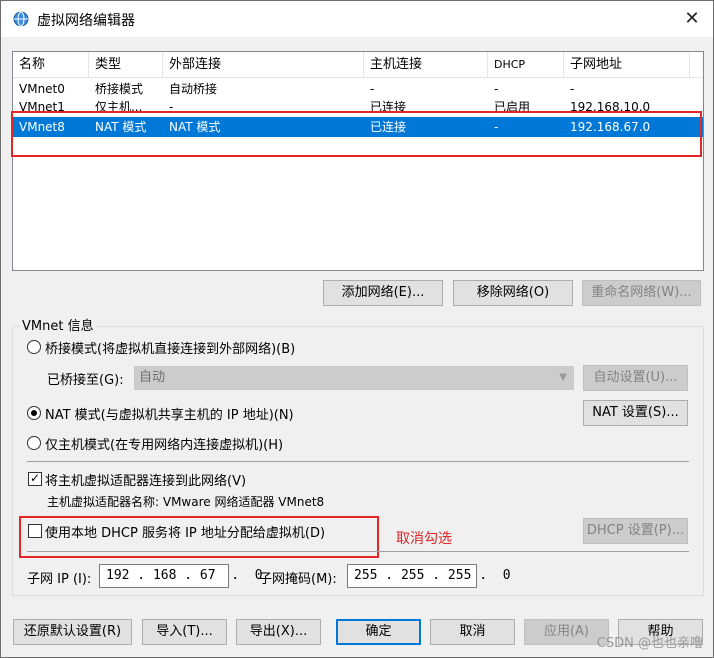  I want to click on bridged-to-value: 自动, so click(152, 377).